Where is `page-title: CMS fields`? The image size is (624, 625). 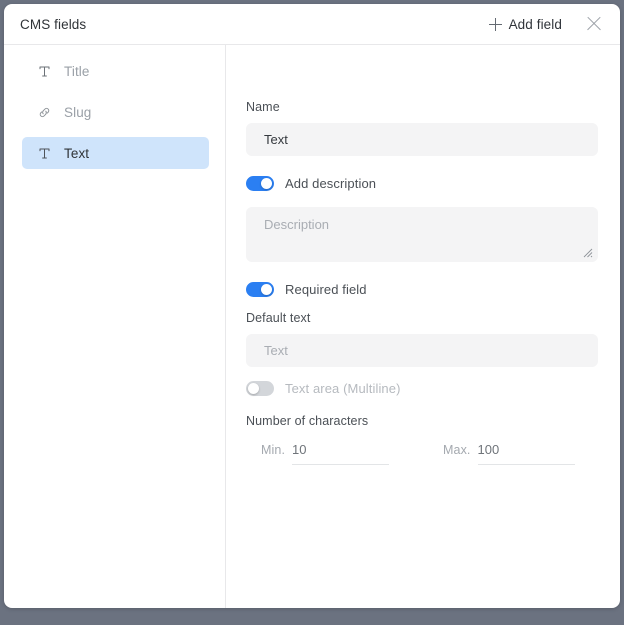
page-title: CMS fields is located at coordinates (53, 24).